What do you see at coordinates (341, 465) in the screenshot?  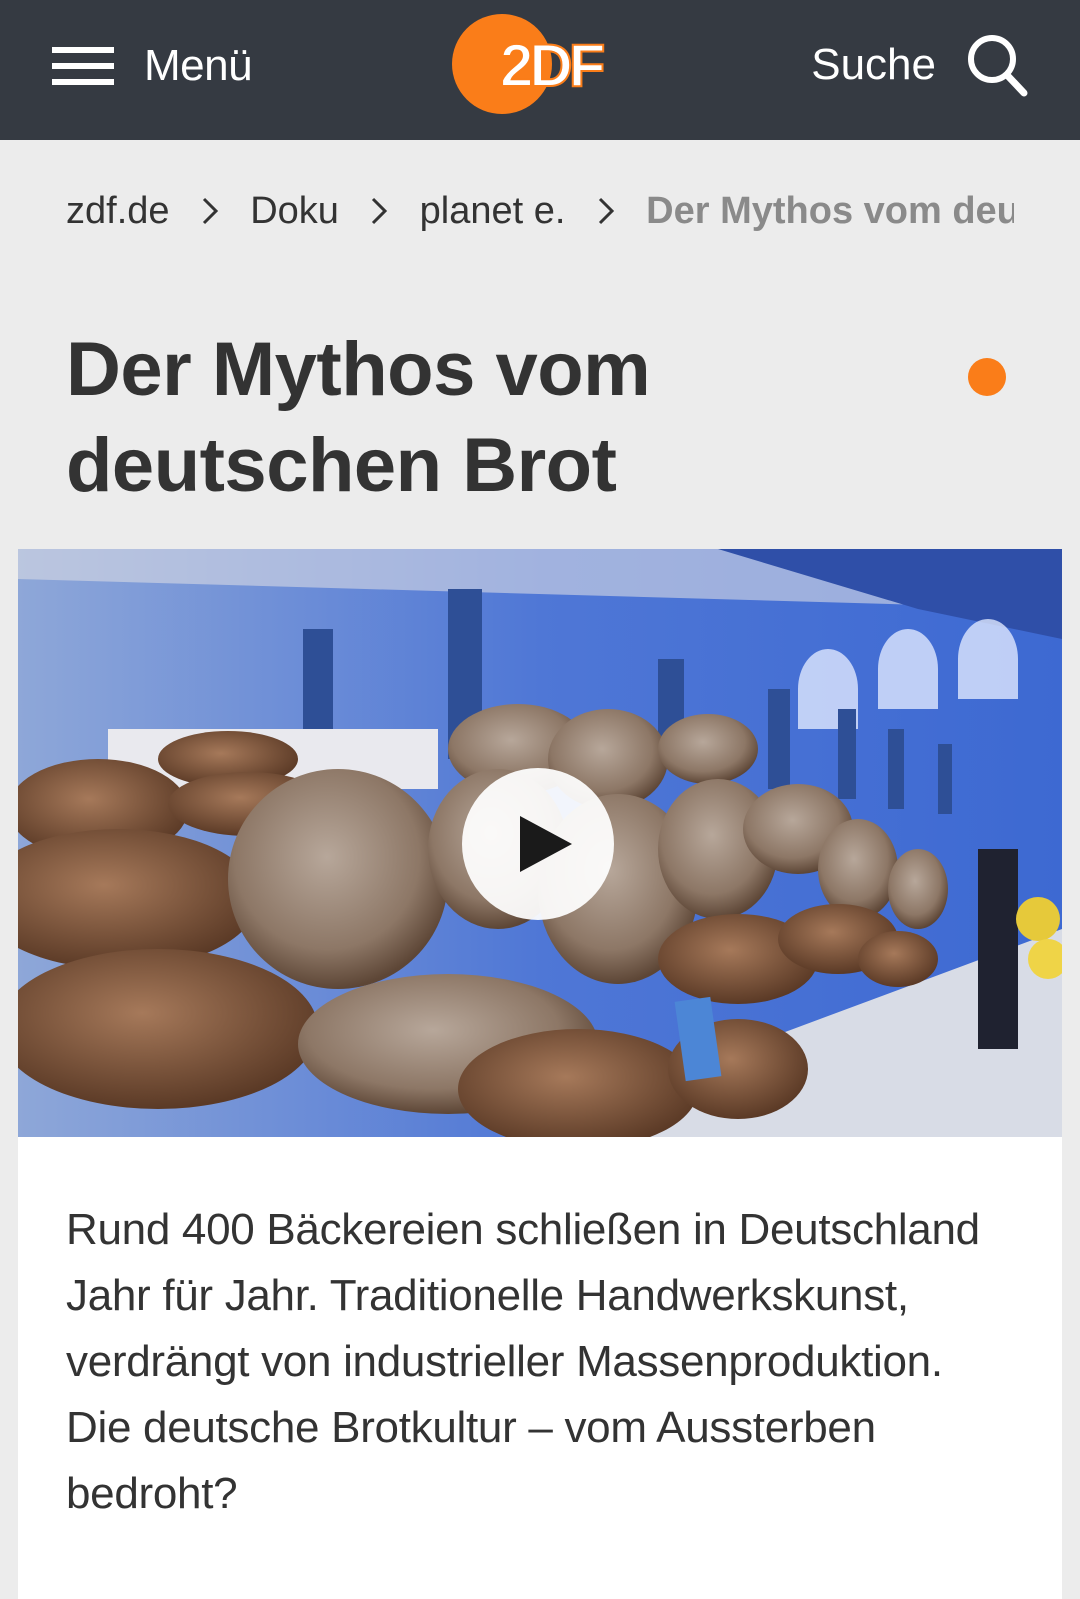 I see `page-title-line-2: deutschen Brot` at bounding box center [341, 465].